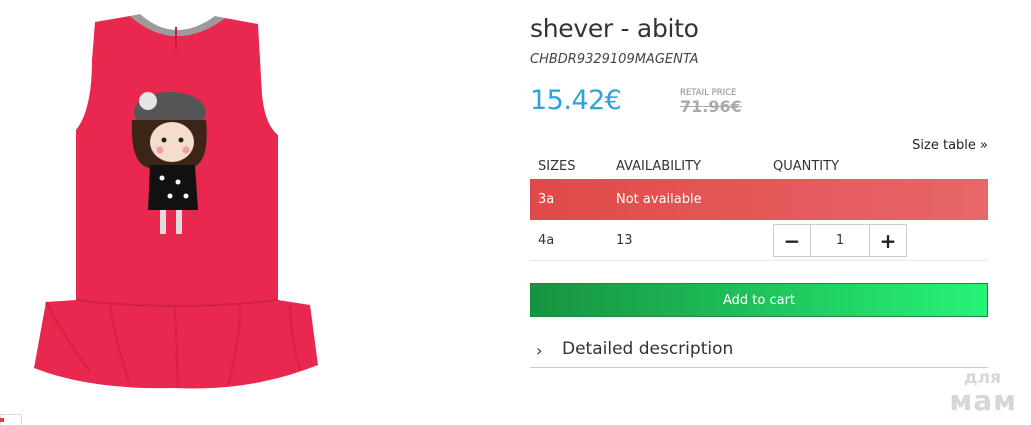 Image resolution: width=1031 pixels, height=425 pixels. I want to click on watermark-bottom: мам, so click(983, 400).